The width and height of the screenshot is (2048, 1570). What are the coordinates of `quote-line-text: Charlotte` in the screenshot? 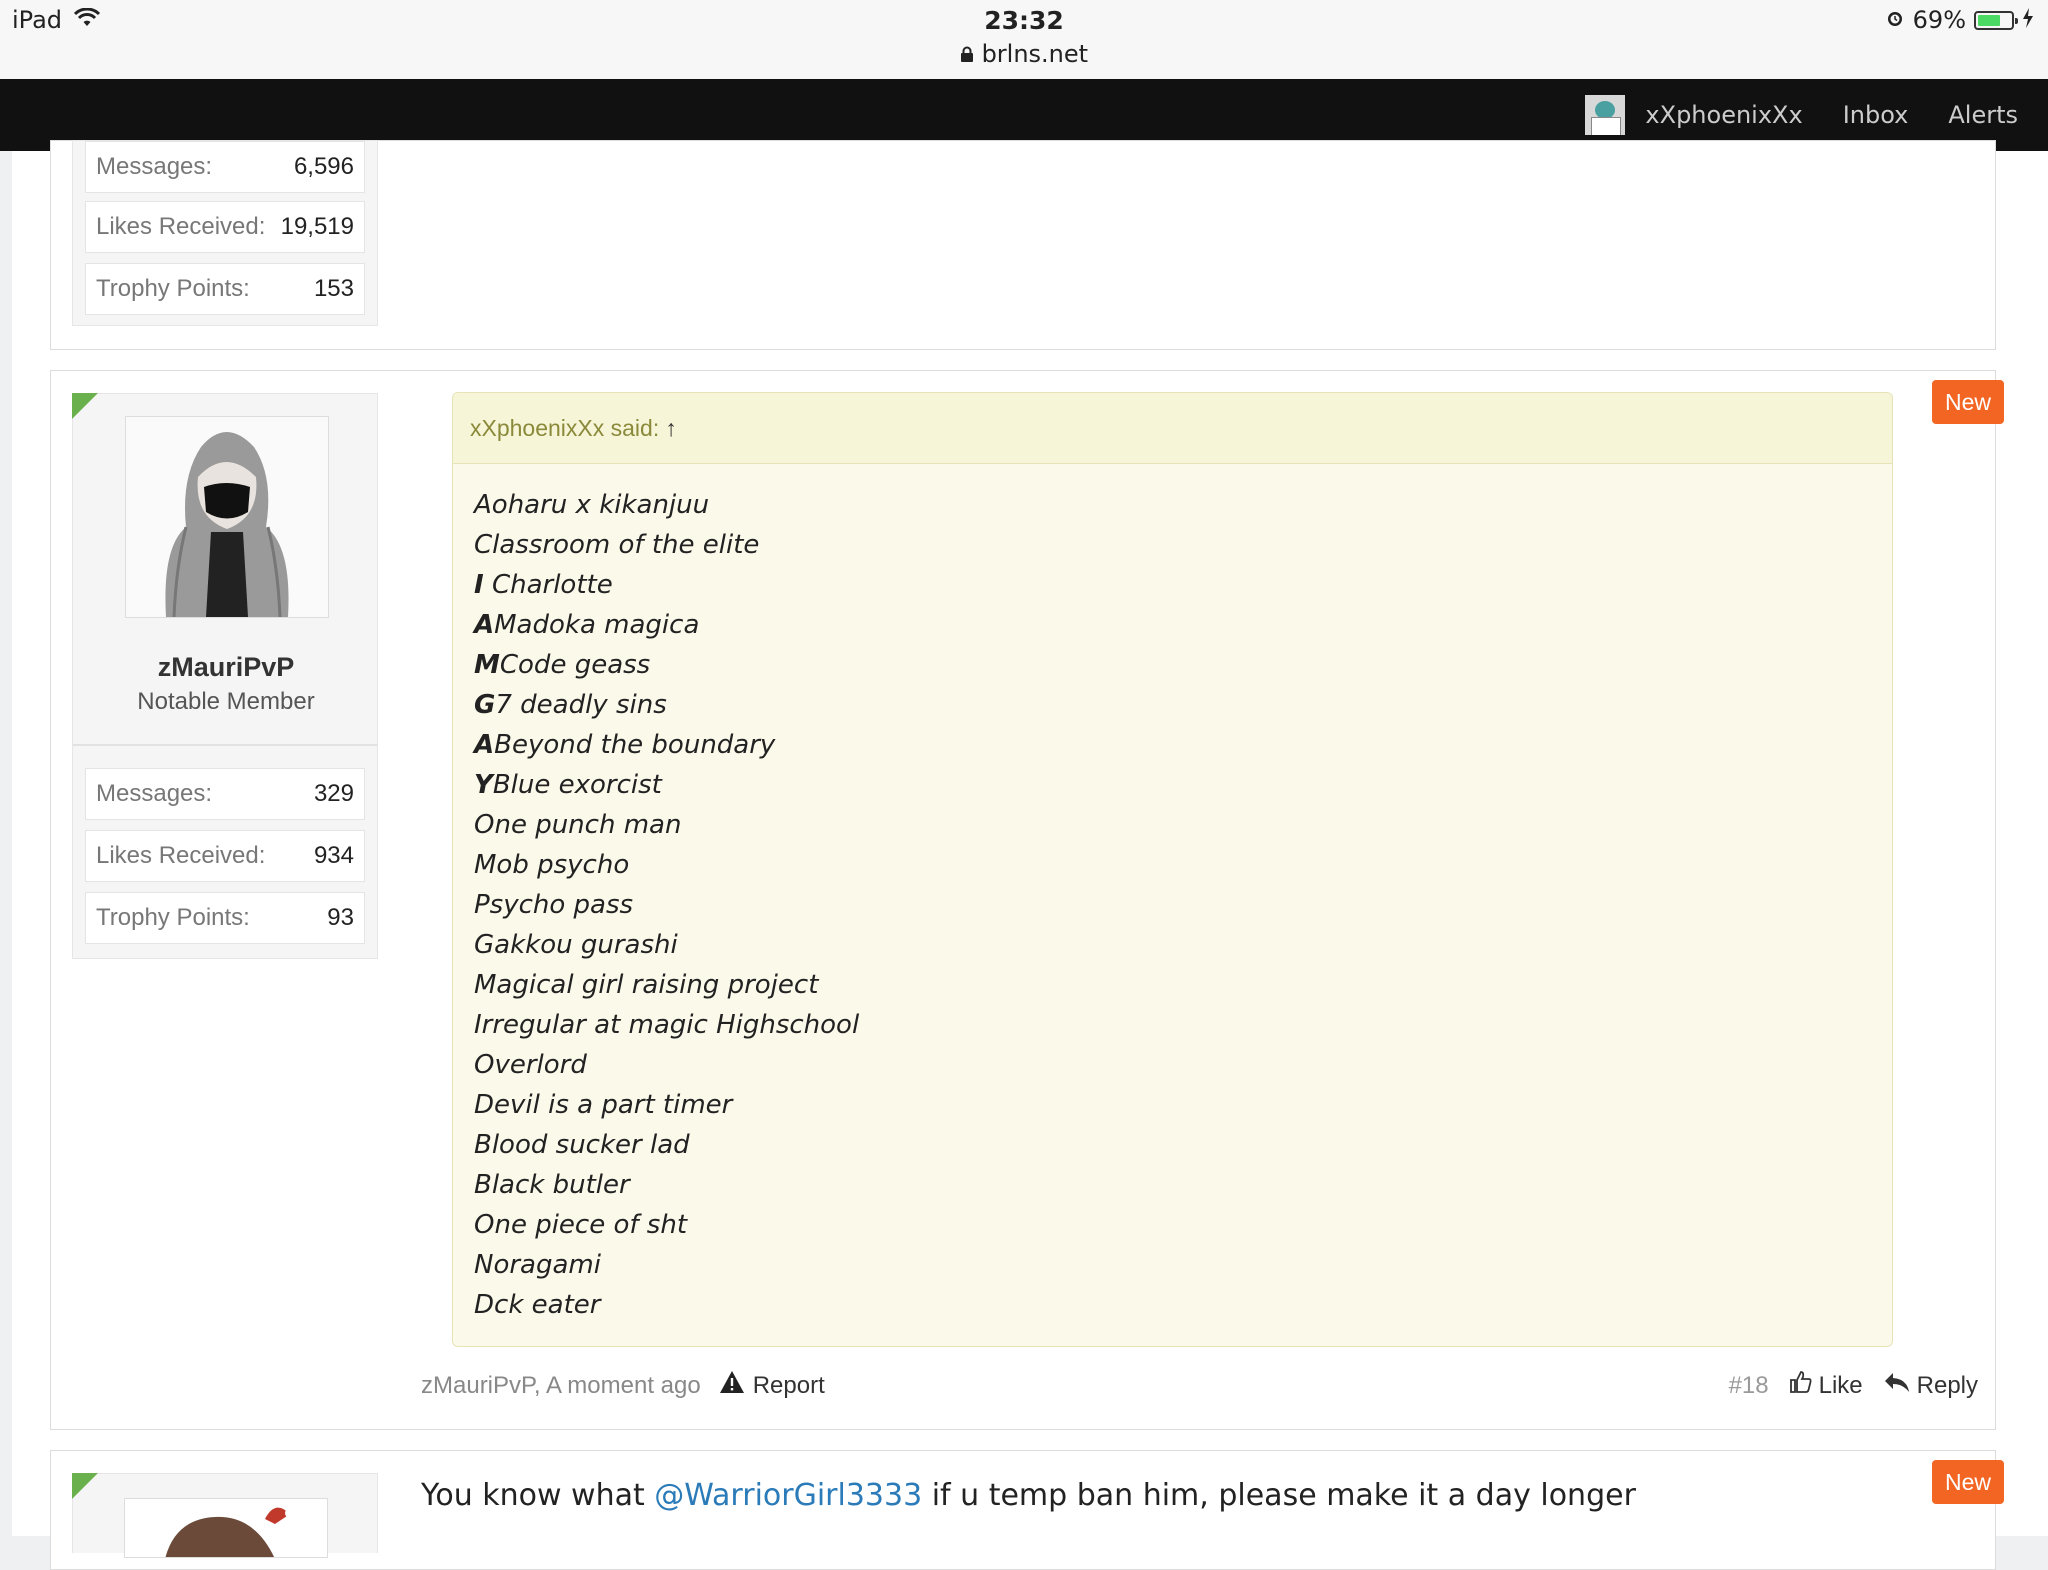 It's located at (548, 585).